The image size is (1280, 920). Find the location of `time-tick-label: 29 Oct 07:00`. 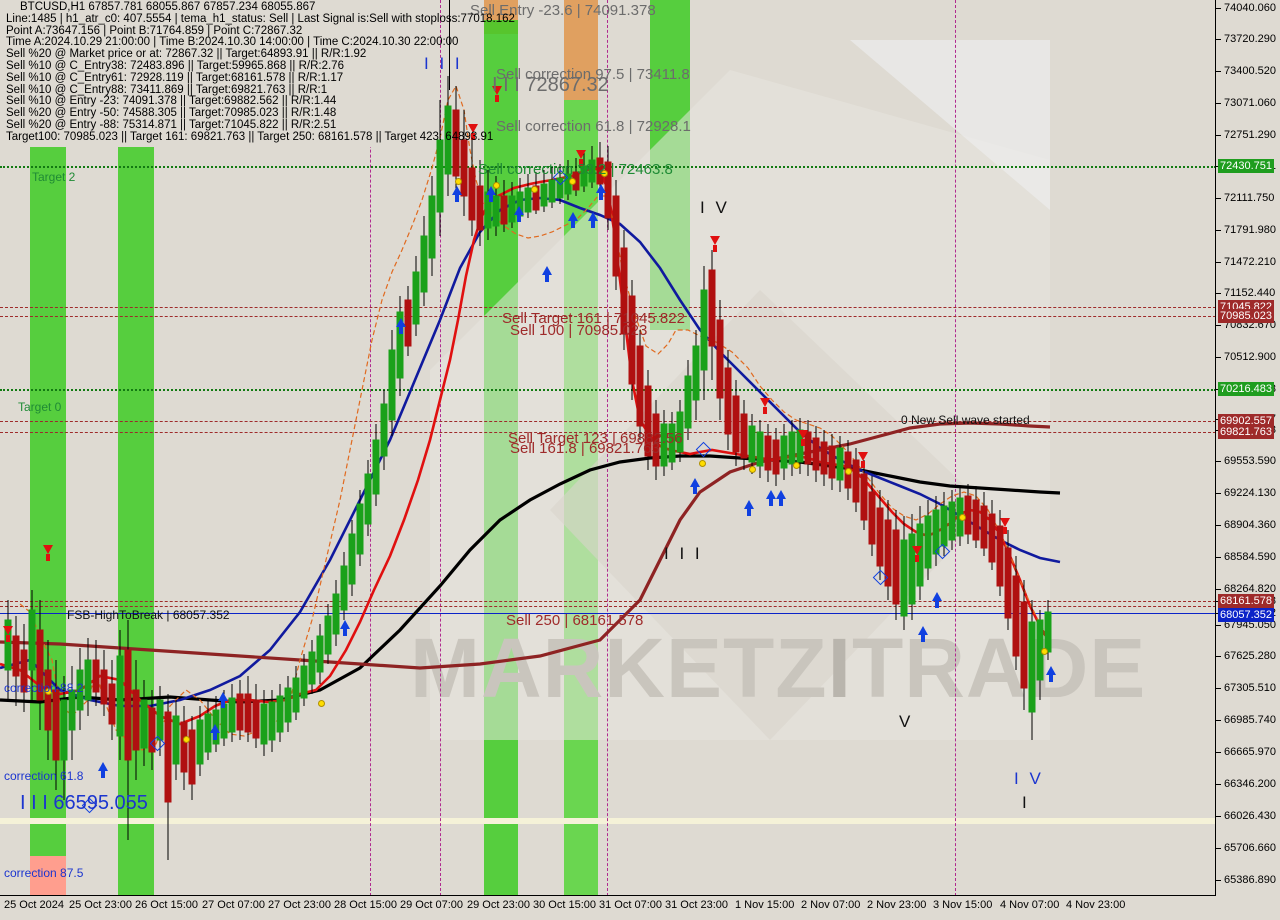

time-tick-label: 29 Oct 07:00 is located at coordinates (431, 905).